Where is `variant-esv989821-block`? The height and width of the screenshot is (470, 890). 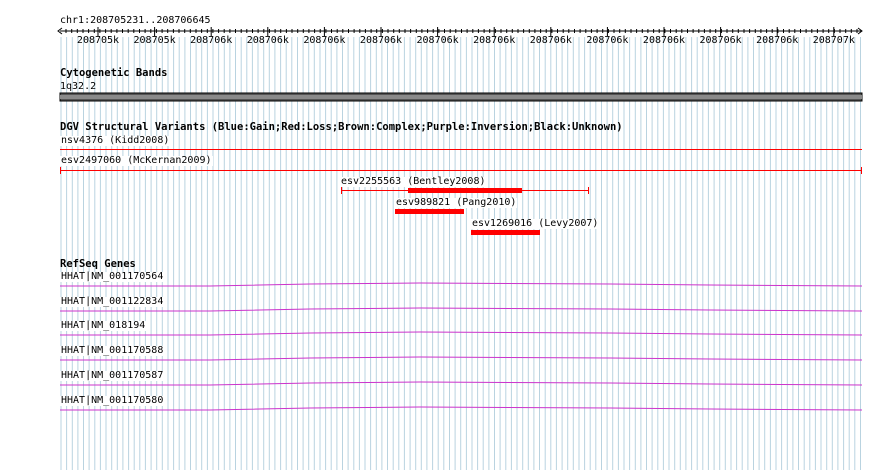 variant-esv989821-block is located at coordinates (429, 211).